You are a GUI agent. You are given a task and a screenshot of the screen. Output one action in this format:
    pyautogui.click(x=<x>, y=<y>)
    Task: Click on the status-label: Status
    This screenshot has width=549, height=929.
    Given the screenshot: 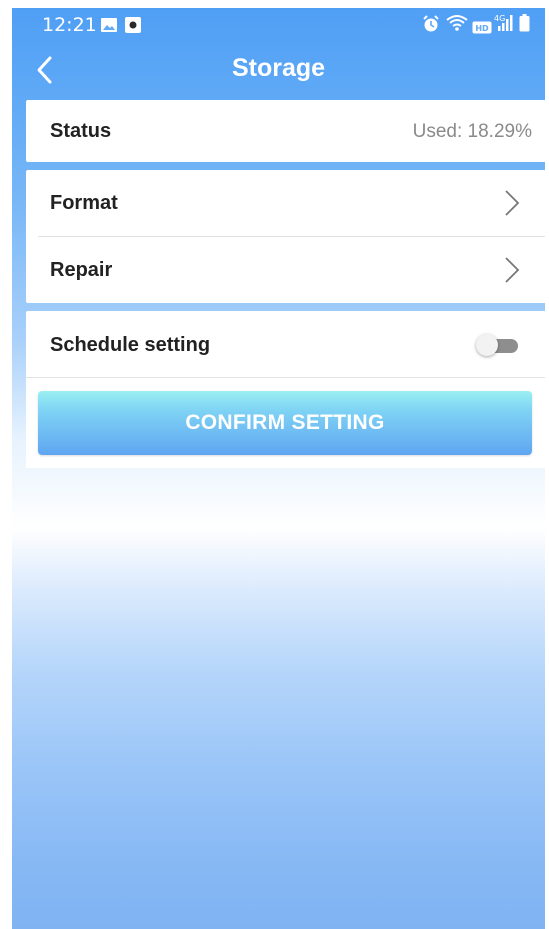 What is the action you would take?
    pyautogui.click(x=81, y=131)
    